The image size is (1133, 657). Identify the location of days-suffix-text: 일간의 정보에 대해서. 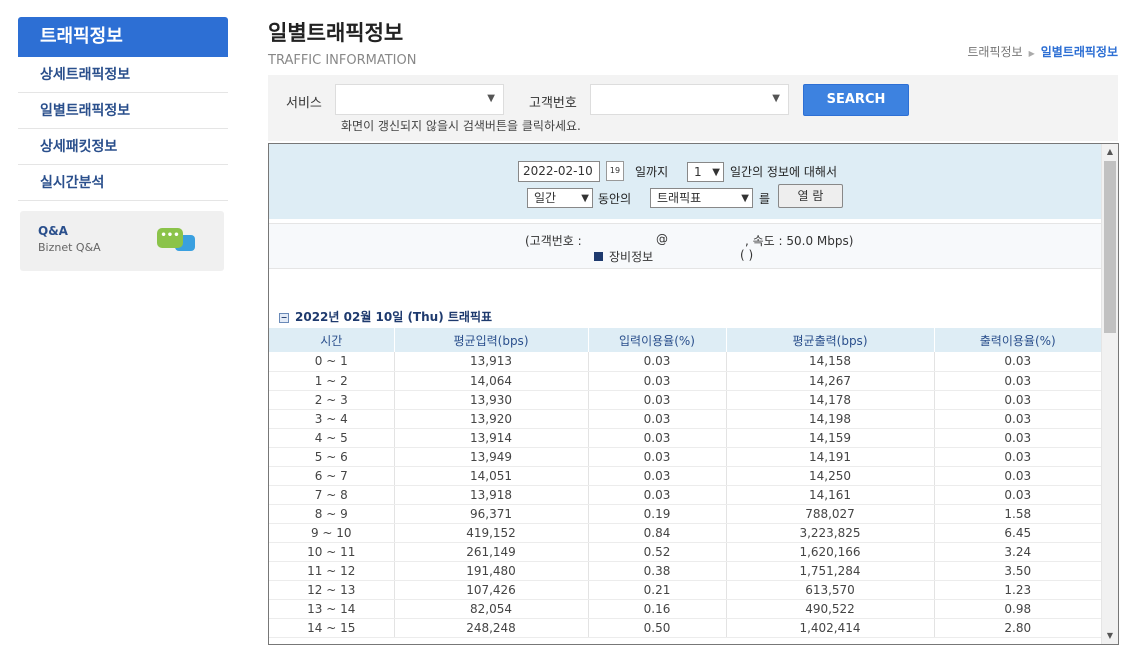
(783, 172).